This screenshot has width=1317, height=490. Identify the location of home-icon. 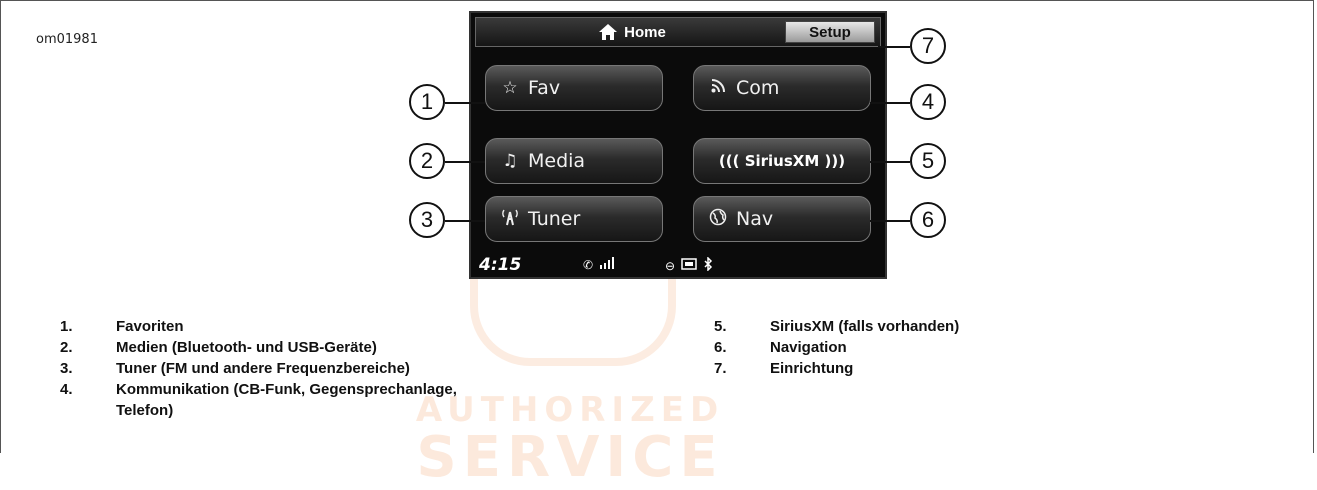
(608, 32).